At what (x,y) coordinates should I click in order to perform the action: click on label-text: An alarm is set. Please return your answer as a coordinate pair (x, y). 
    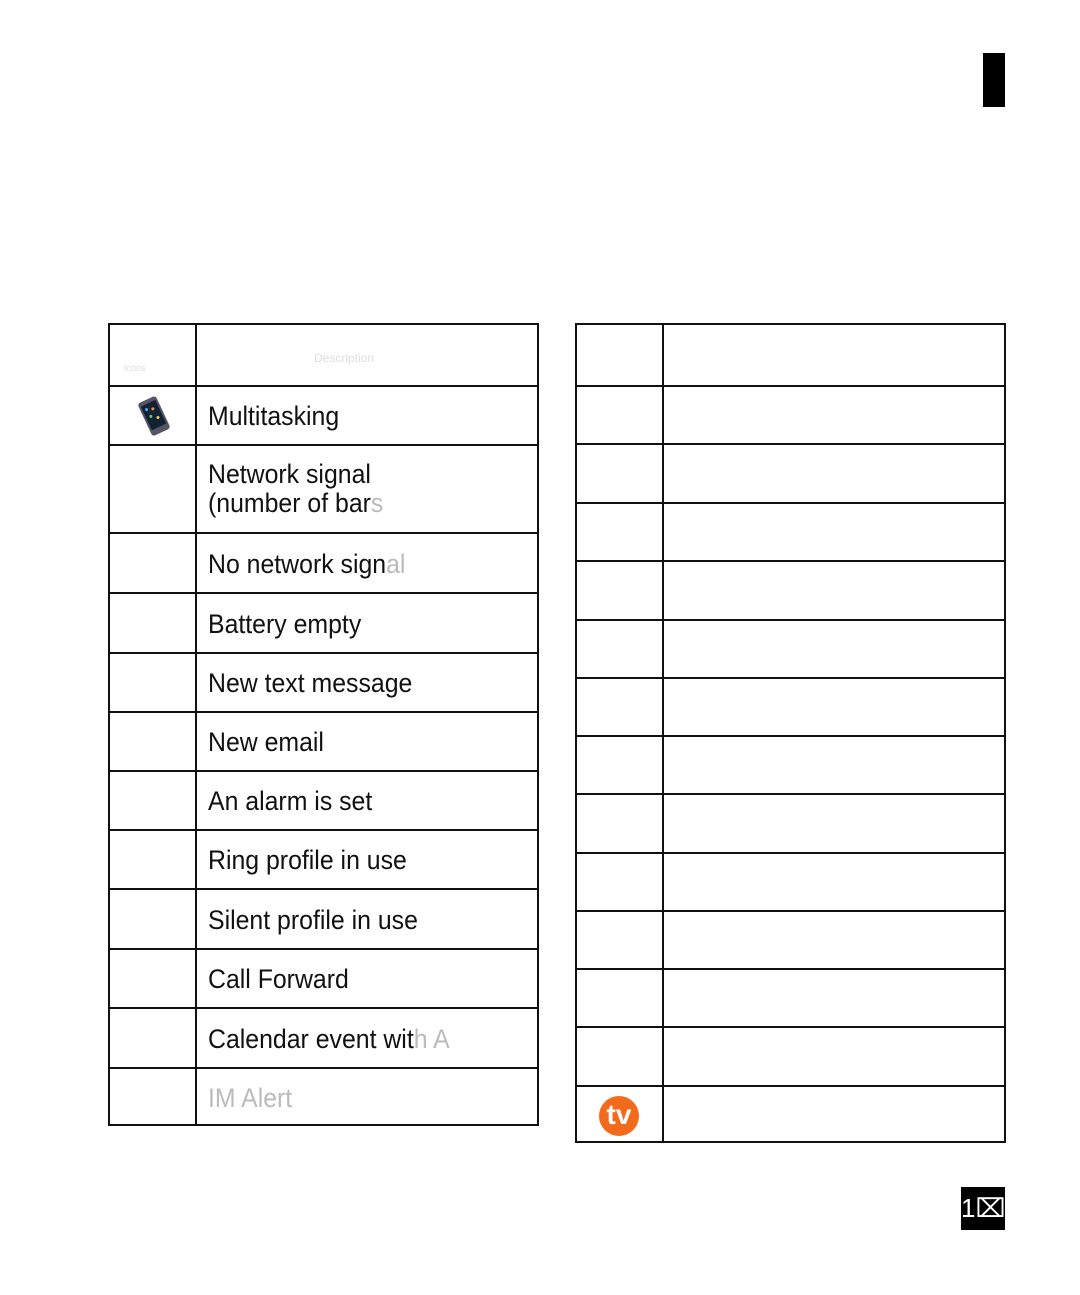
    Looking at the image, I should click on (290, 801).